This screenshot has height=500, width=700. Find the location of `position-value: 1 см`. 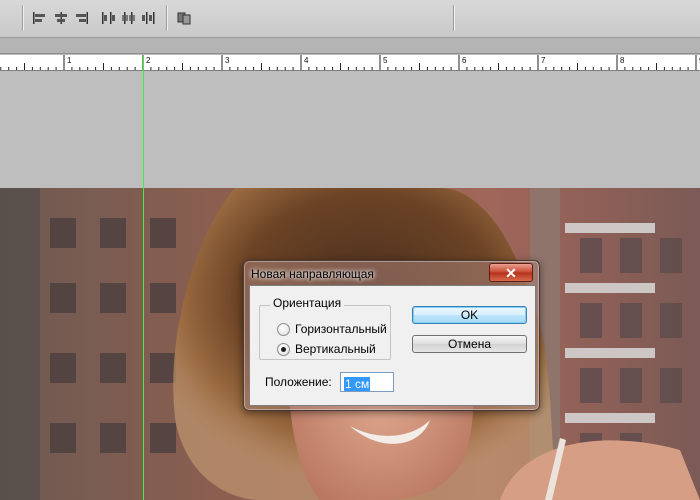

position-value: 1 см is located at coordinates (357, 384).